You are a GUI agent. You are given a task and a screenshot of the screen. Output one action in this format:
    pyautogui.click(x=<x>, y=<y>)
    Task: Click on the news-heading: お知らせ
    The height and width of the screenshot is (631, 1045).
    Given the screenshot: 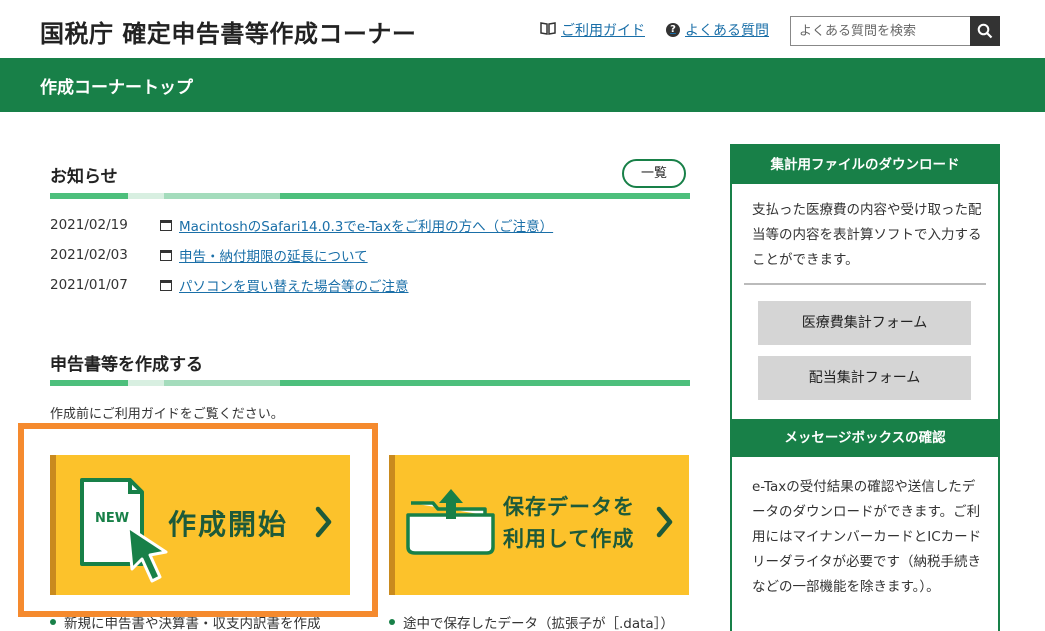 What is the action you would take?
    pyautogui.click(x=84, y=177)
    